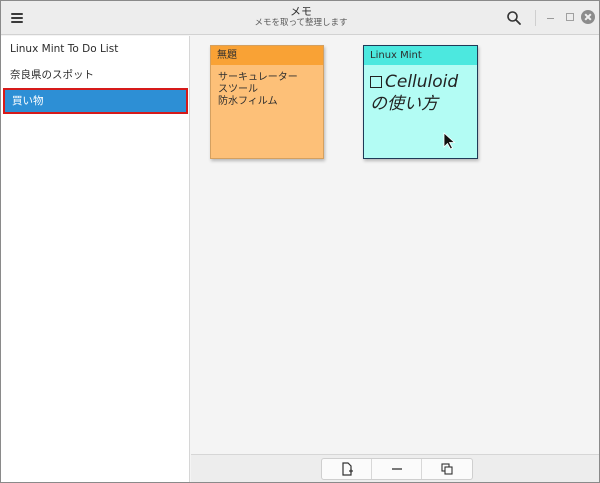 This screenshot has height=483, width=600. What do you see at coordinates (551, 17) in the screenshot?
I see `minimize-icon` at bounding box center [551, 17].